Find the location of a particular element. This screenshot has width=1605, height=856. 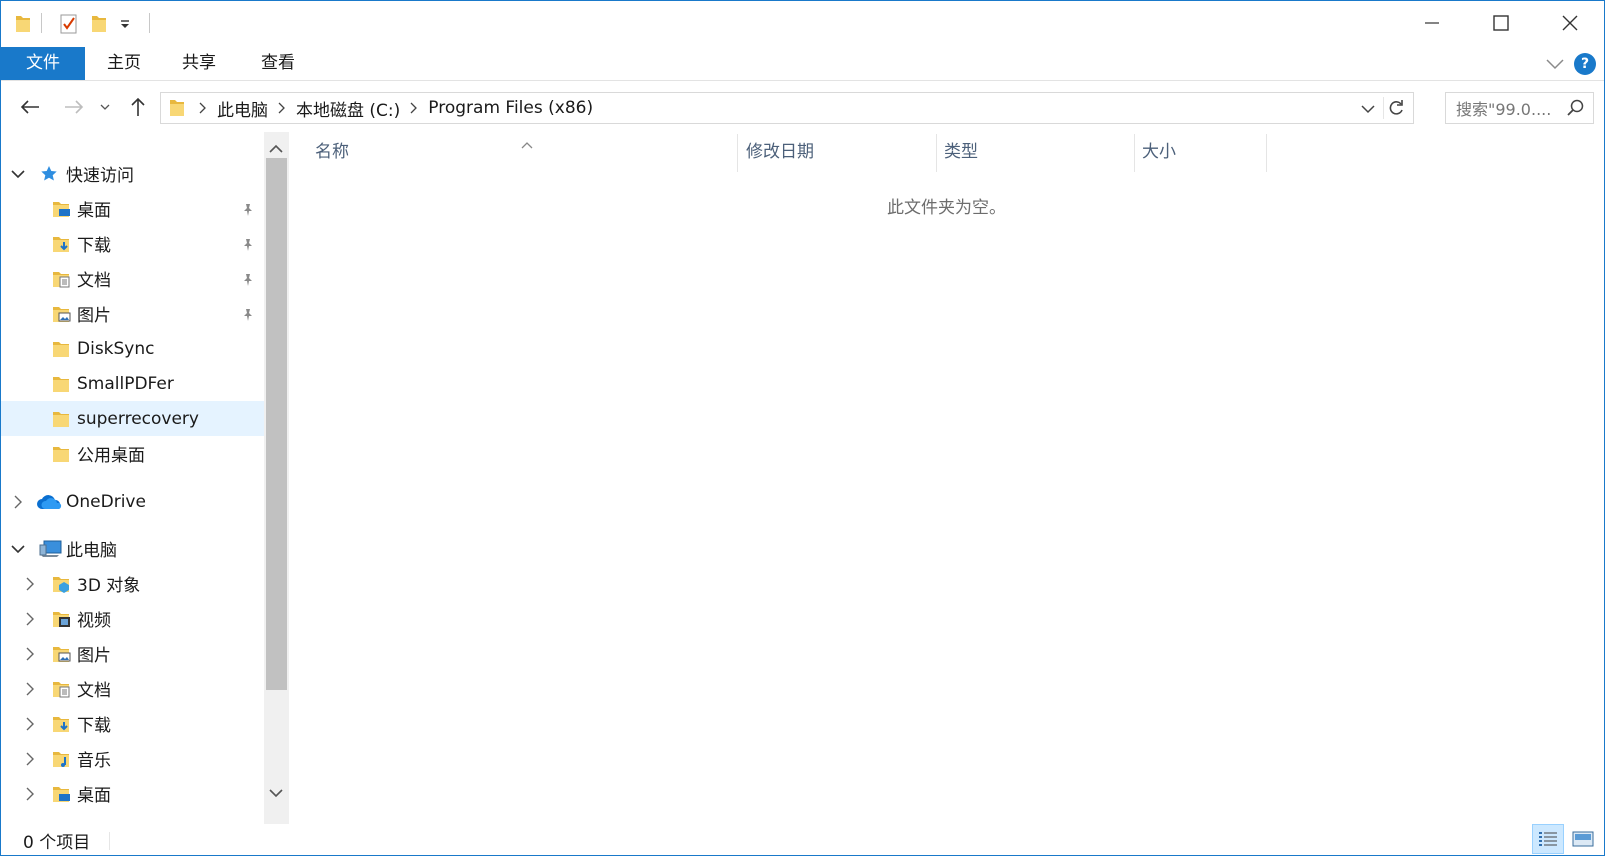

close-button is located at coordinates (1569, 23).